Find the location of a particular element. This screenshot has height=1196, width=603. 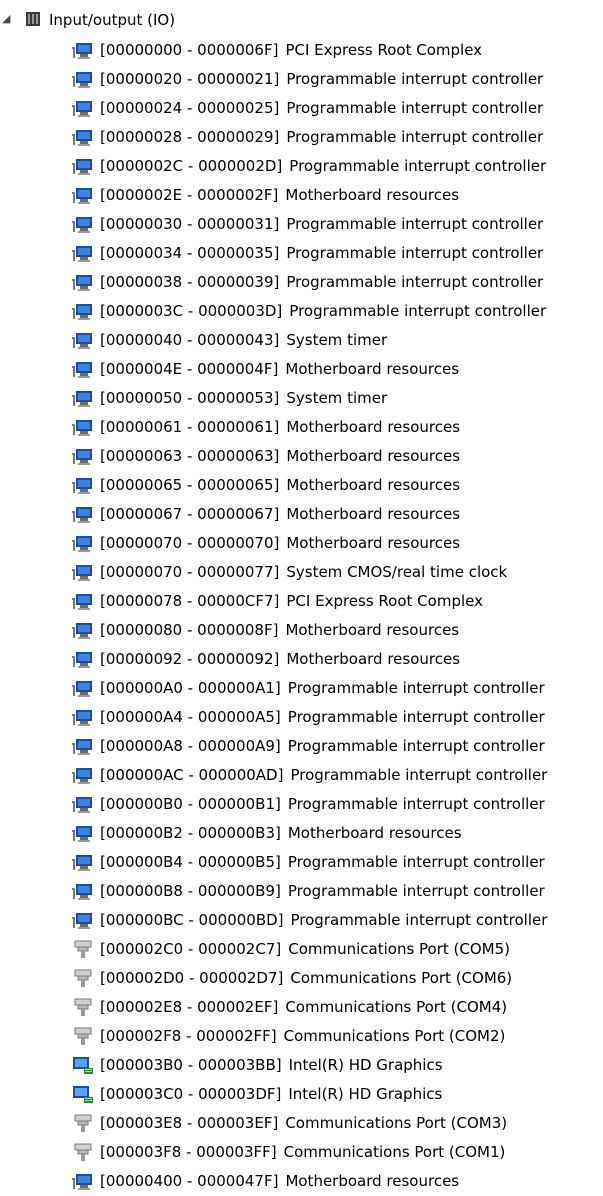

device-name: Communications Port (COM1) is located at coordinates (394, 1152).